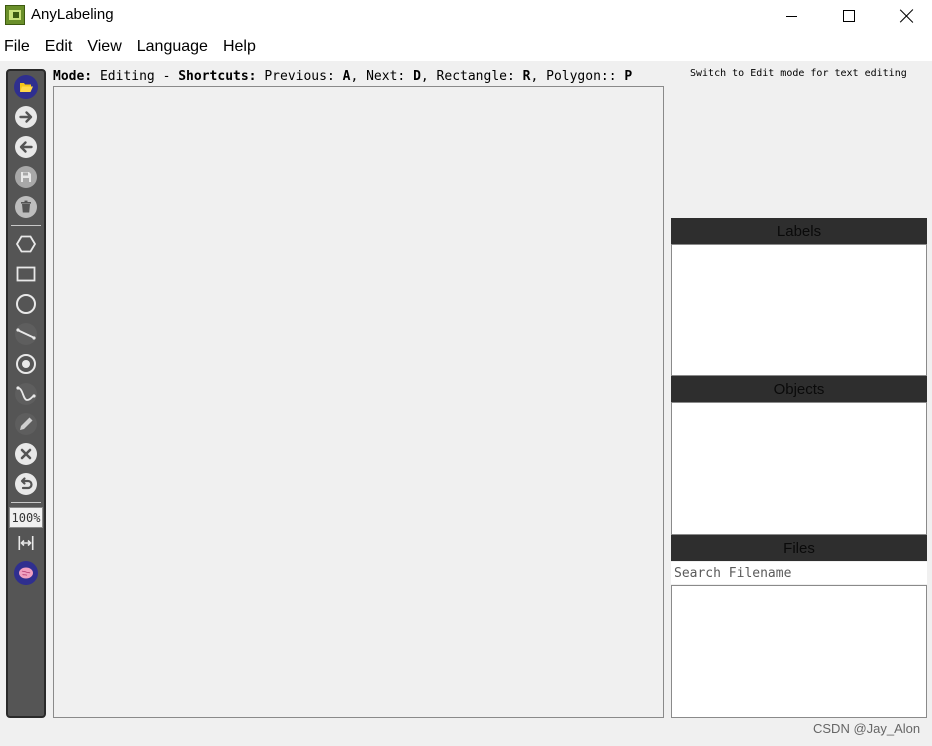 The height and width of the screenshot is (746, 932). I want to click on menu-file: File, so click(17, 47).